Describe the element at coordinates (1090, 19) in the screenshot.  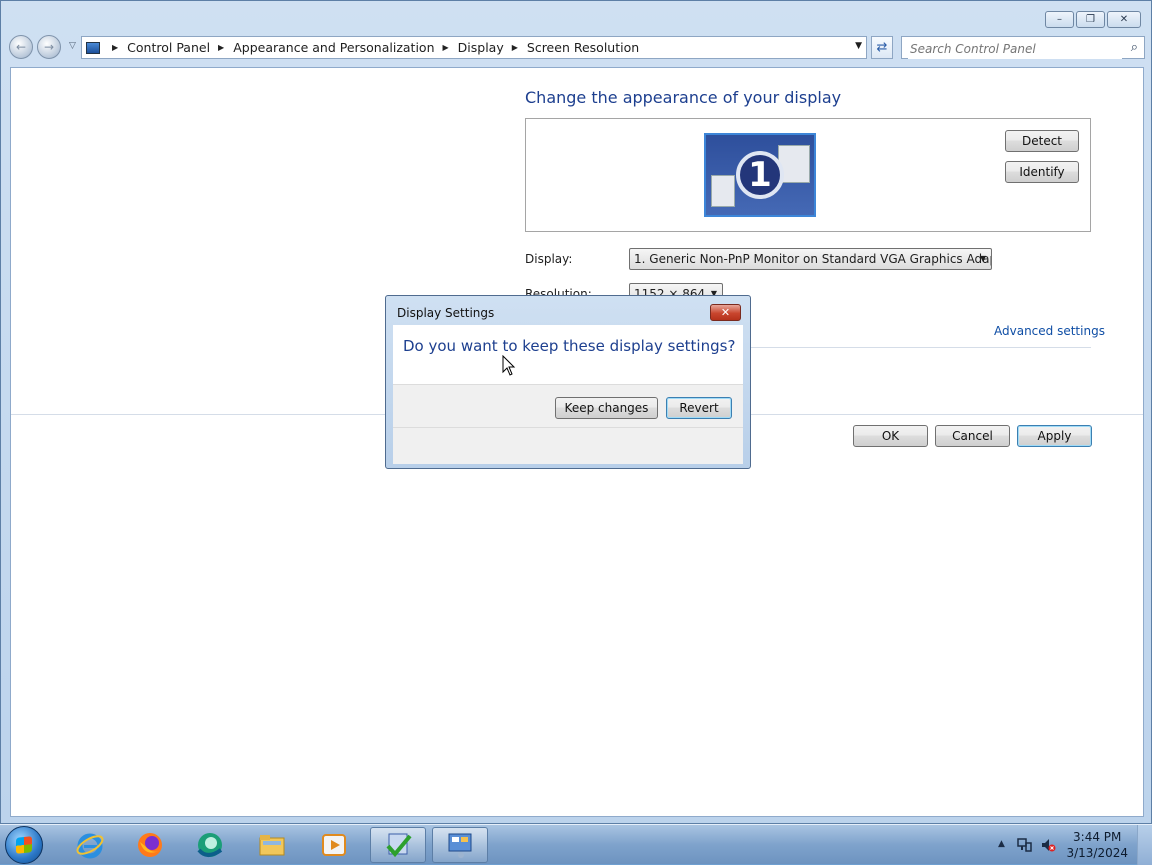
I see `restore-button: ❐` at that location.